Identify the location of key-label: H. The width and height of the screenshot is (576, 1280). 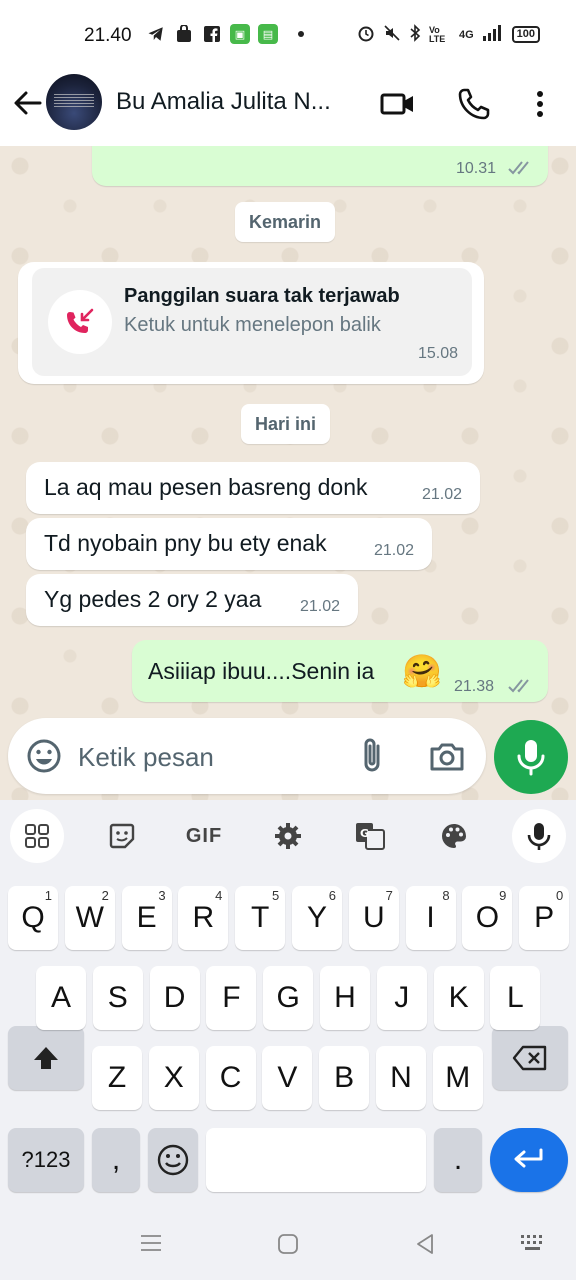
(345, 997).